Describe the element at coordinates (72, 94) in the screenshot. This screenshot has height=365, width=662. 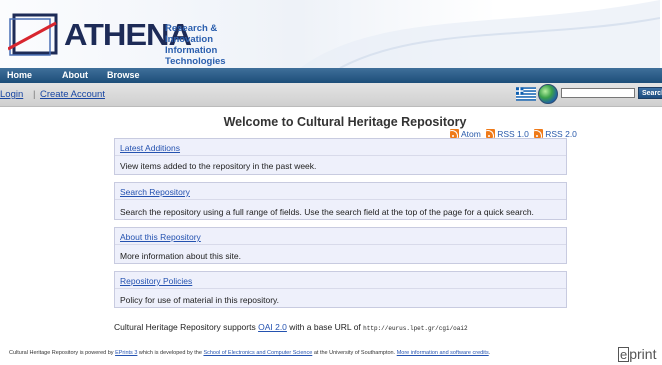
I see `create-account-link: Create Account` at that location.